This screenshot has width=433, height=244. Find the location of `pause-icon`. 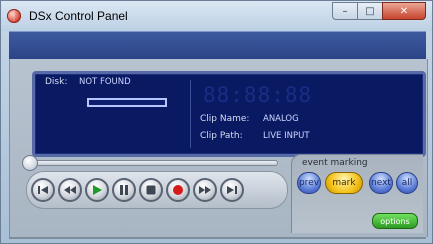

pause-icon is located at coordinates (124, 190).